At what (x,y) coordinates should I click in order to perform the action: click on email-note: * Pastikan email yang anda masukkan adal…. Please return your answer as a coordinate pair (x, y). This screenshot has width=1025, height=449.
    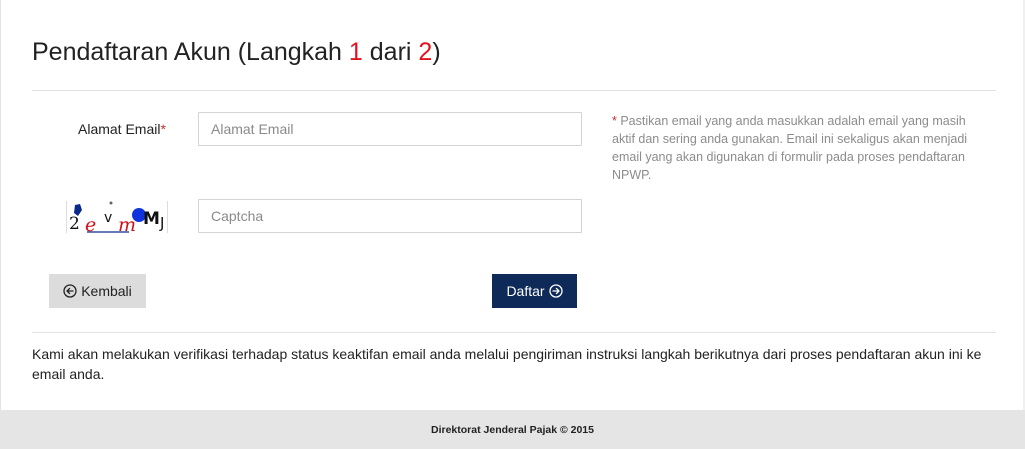
    Looking at the image, I should click on (802, 148).